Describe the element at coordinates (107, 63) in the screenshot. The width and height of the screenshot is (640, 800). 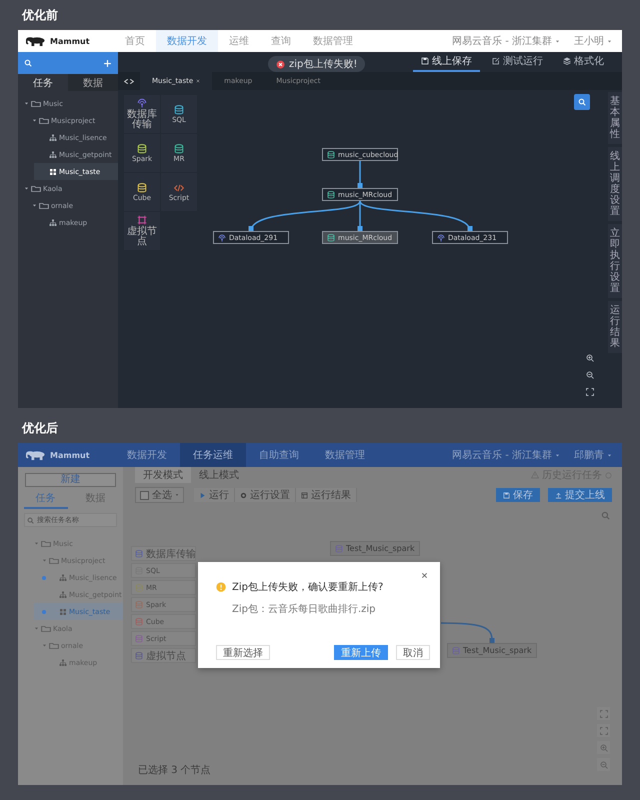
I see `plus-icon` at that location.